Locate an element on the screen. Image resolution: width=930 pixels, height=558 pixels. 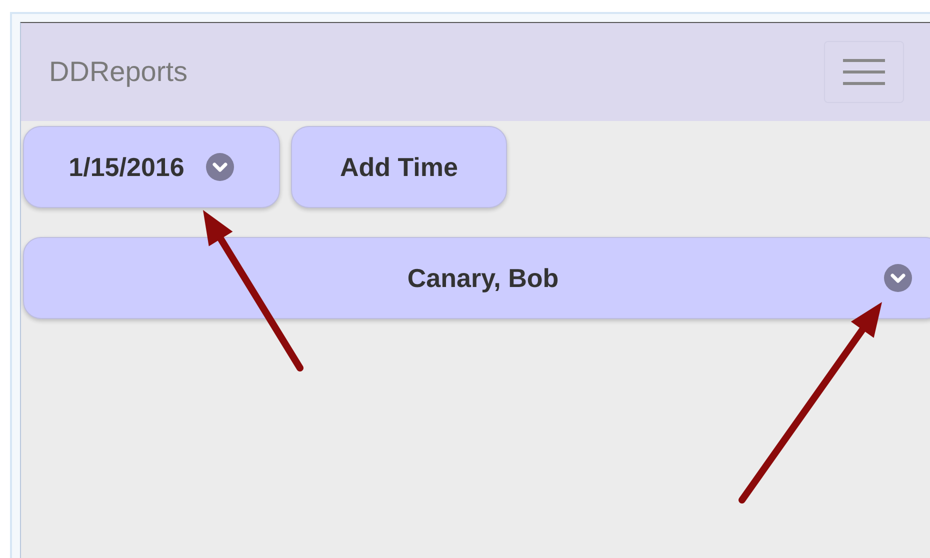
menu-button is located at coordinates (864, 72).